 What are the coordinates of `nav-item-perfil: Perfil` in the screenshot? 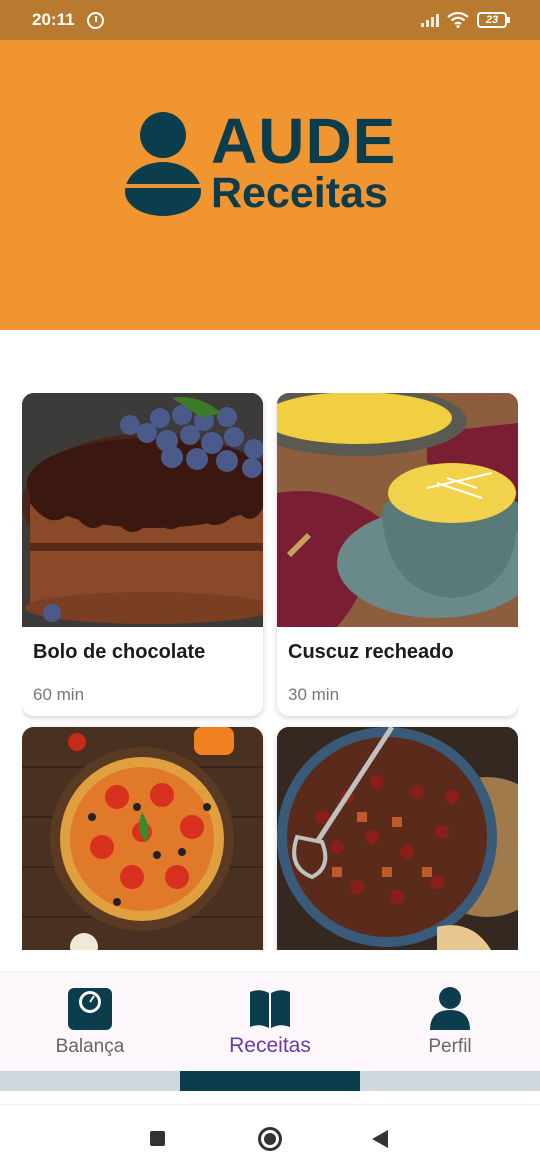 It's located at (450, 1022).